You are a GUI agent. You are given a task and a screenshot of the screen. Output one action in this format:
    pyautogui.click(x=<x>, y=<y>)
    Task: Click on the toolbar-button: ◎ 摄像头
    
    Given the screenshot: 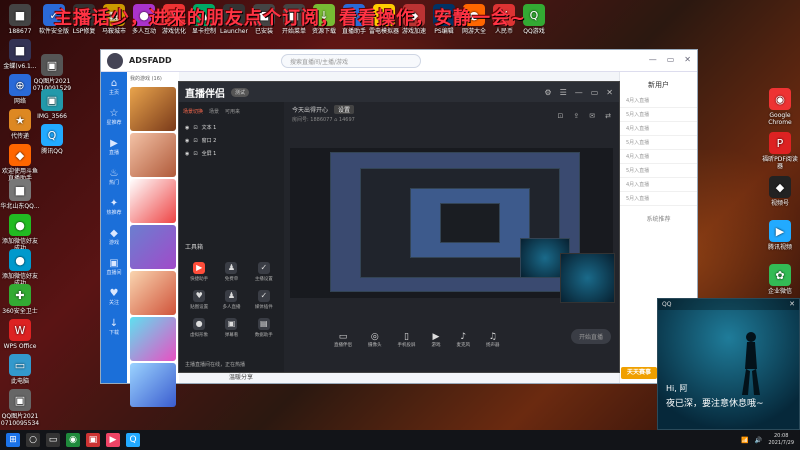 What is the action you would take?
    pyautogui.click(x=375, y=340)
    